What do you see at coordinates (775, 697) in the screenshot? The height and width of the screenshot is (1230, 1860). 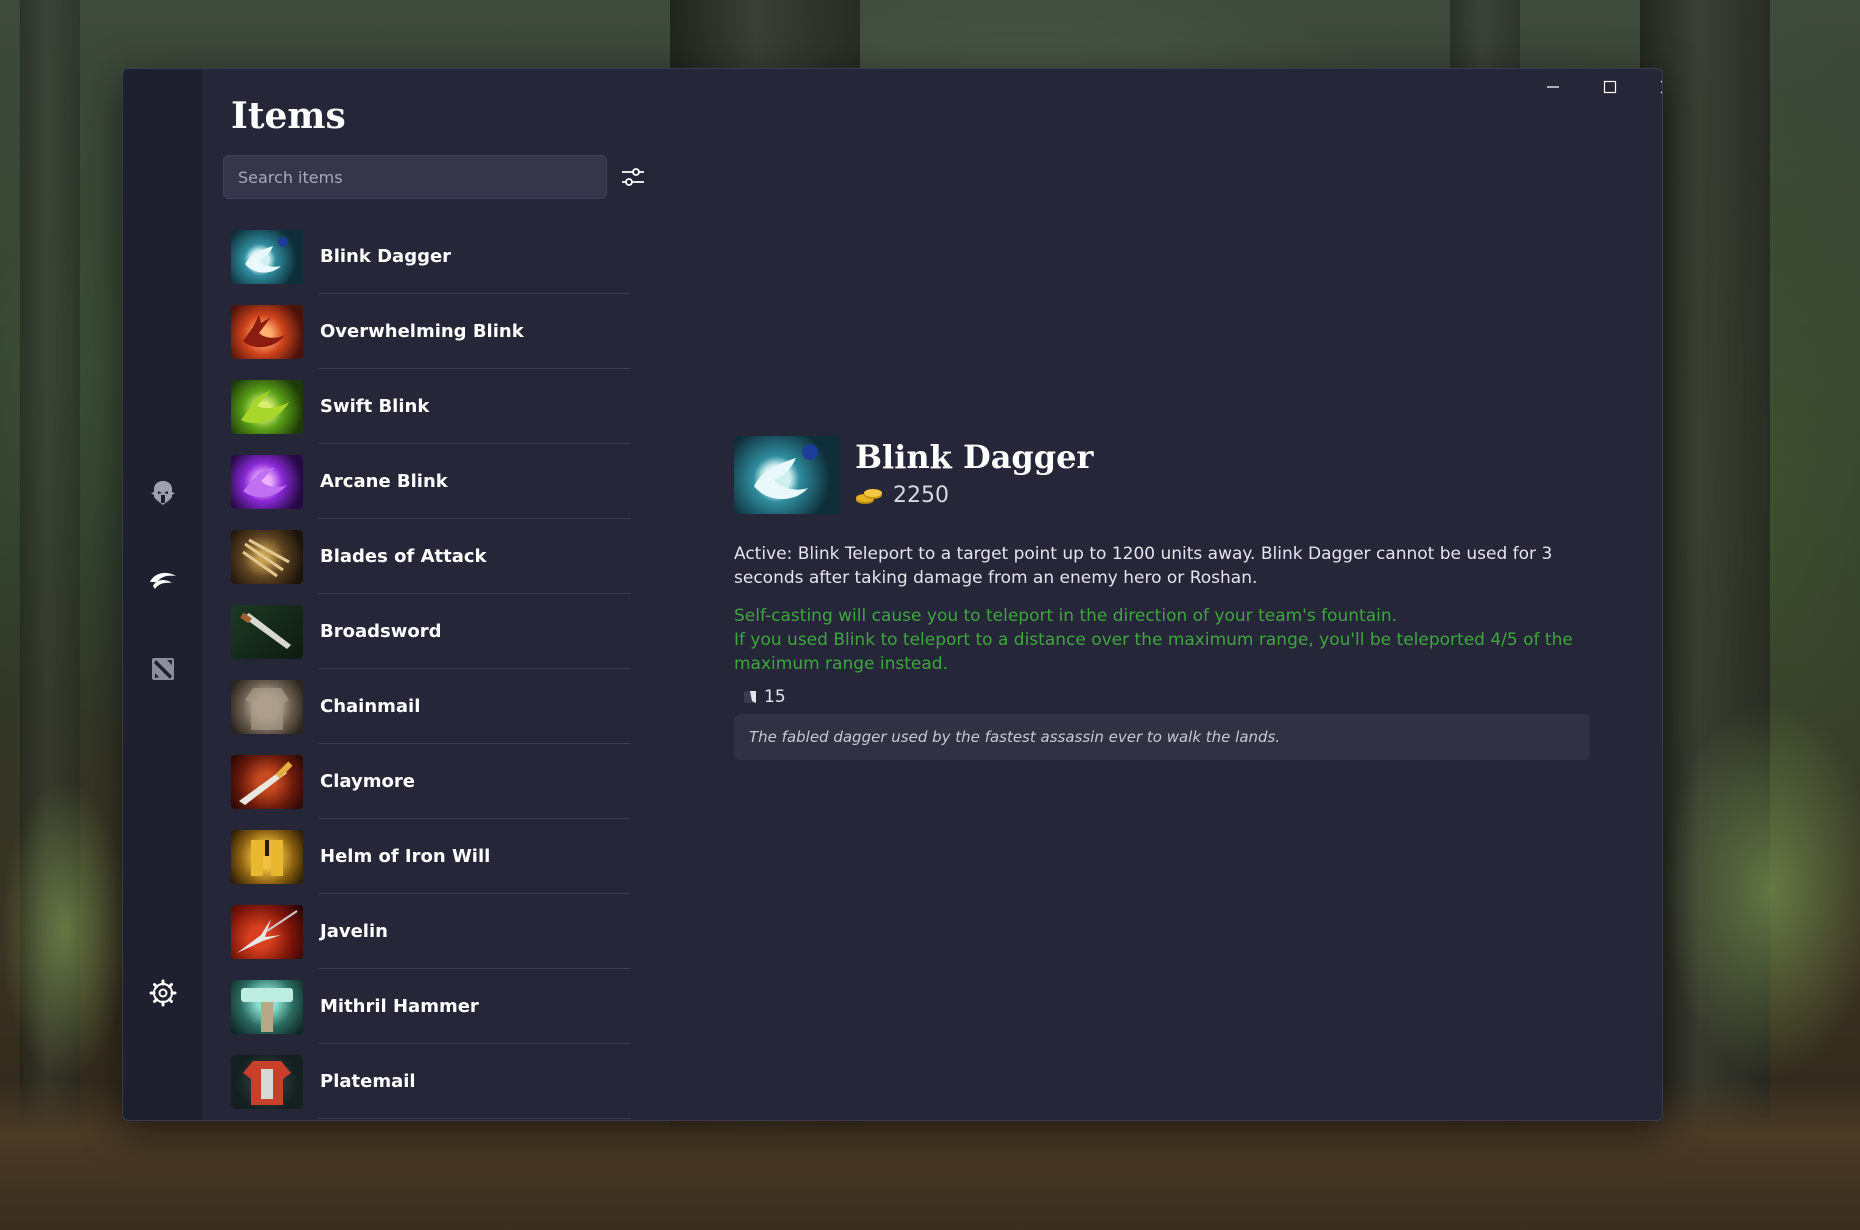 I see `item-cooldown-value: 15` at bounding box center [775, 697].